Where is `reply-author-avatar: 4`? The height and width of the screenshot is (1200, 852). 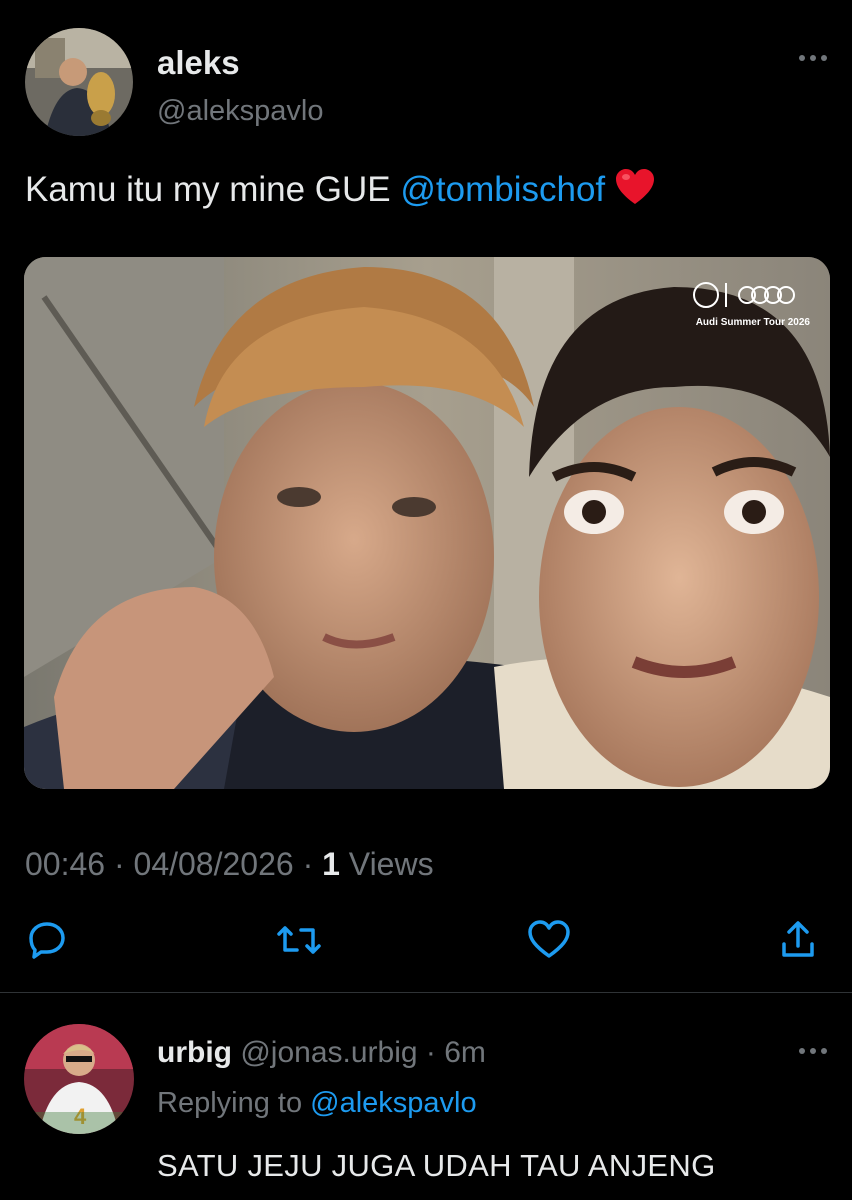
reply-author-avatar: 4 is located at coordinates (79, 1079).